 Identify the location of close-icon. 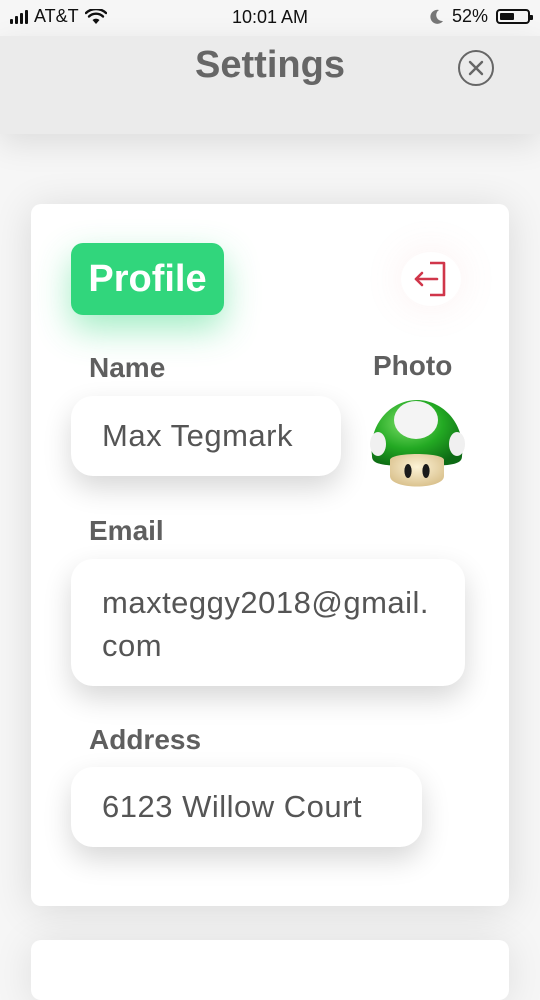
(476, 68).